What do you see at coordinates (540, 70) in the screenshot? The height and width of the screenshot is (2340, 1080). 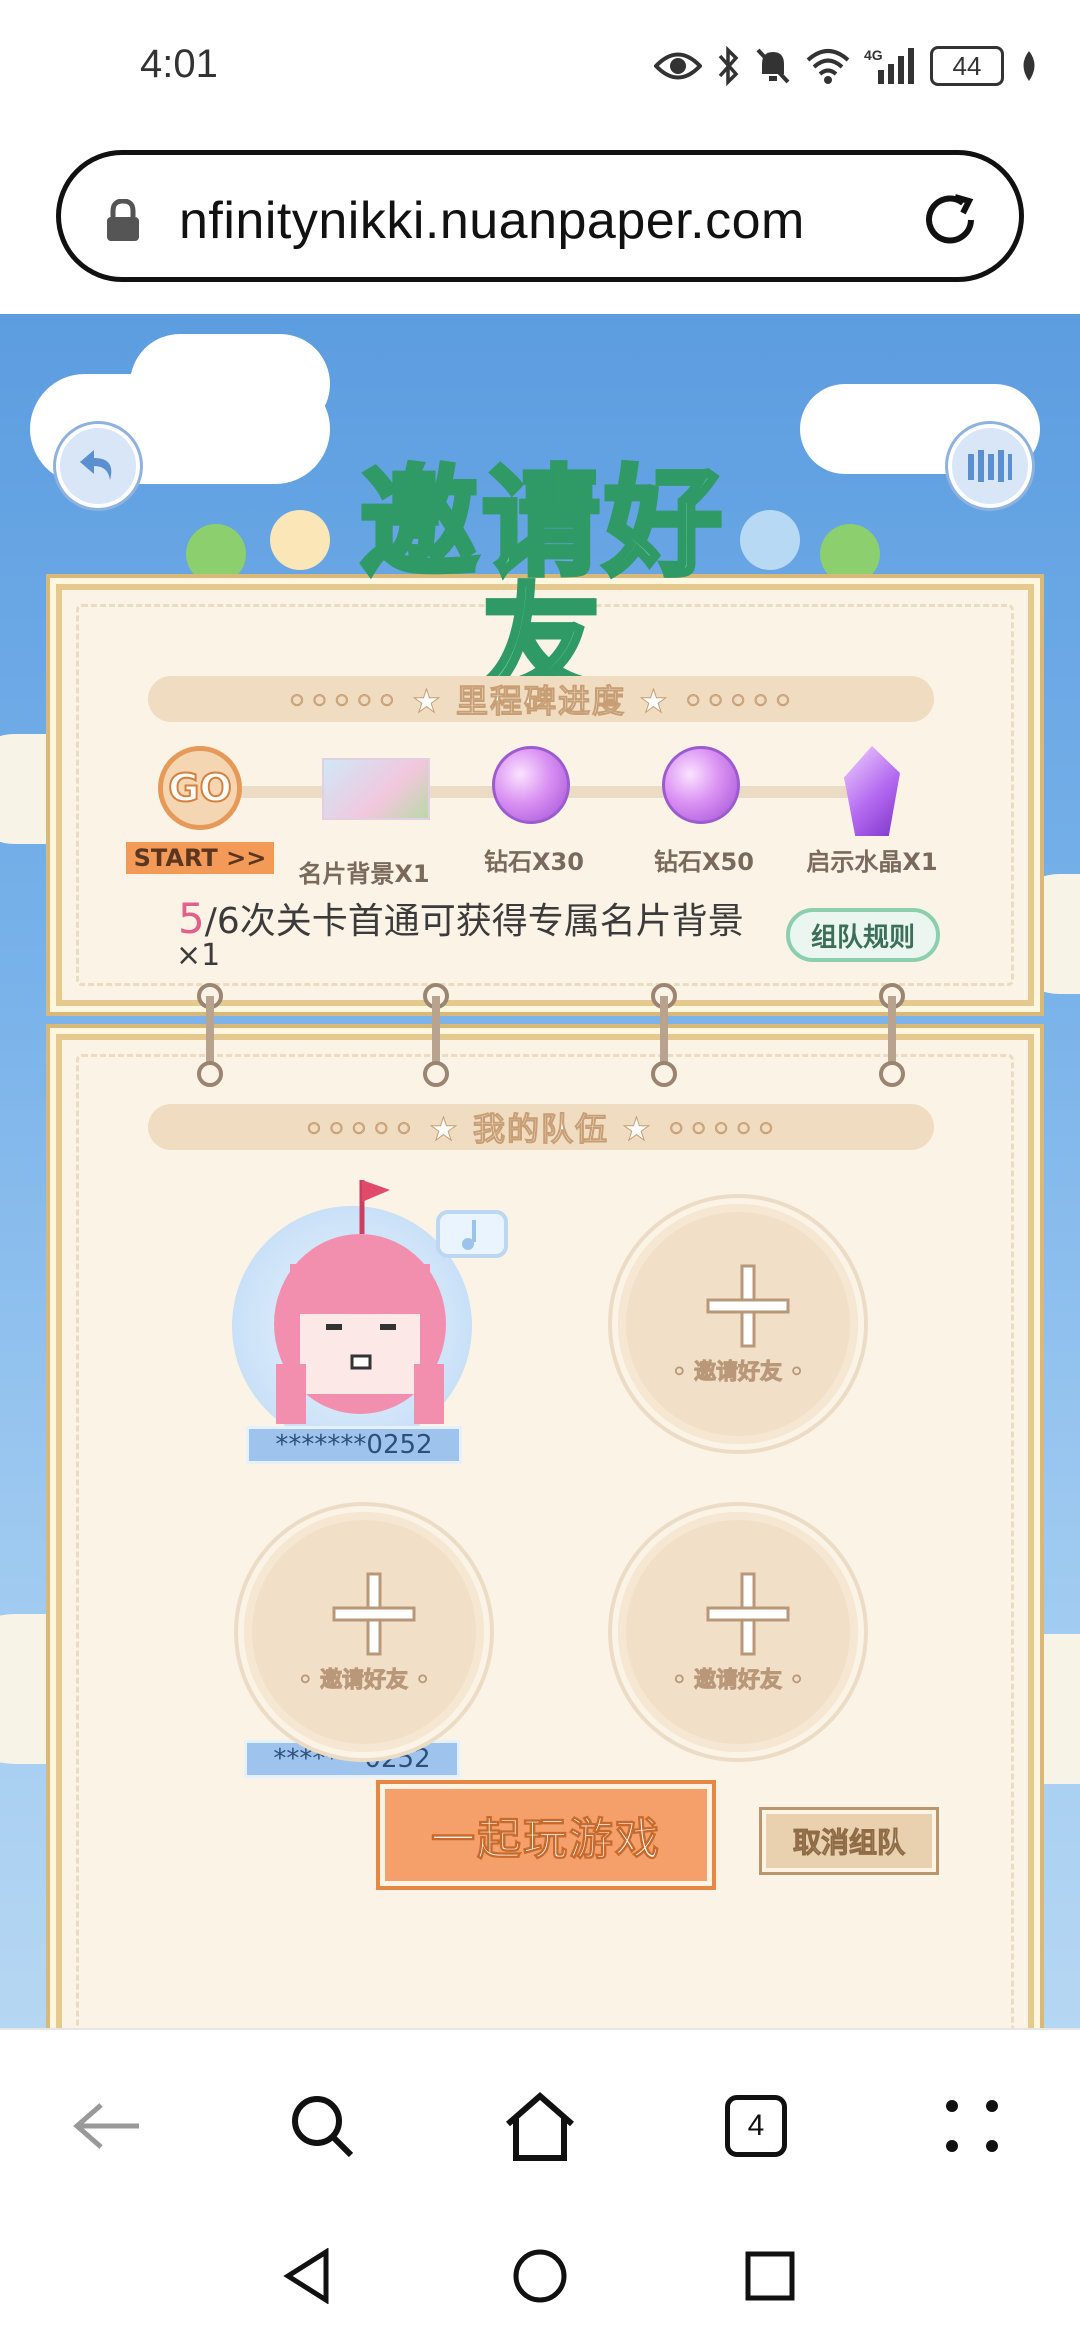 I see `status-bar: 4:01 4G 44` at bounding box center [540, 70].